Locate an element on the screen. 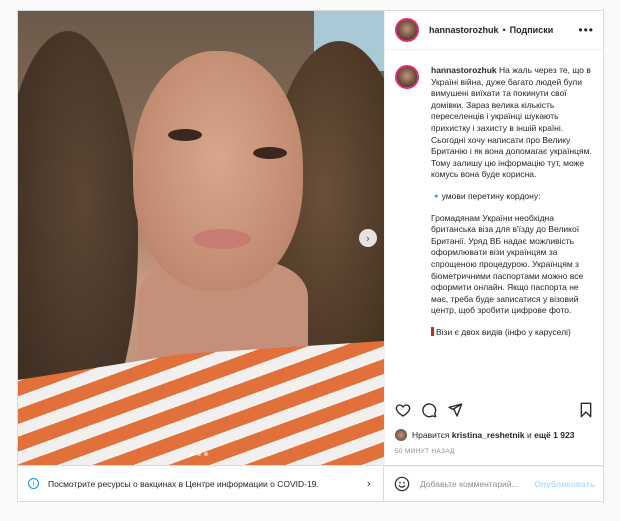 Image resolution: width=620 pixels, height=521 pixels. comment-icon is located at coordinates (429, 410).